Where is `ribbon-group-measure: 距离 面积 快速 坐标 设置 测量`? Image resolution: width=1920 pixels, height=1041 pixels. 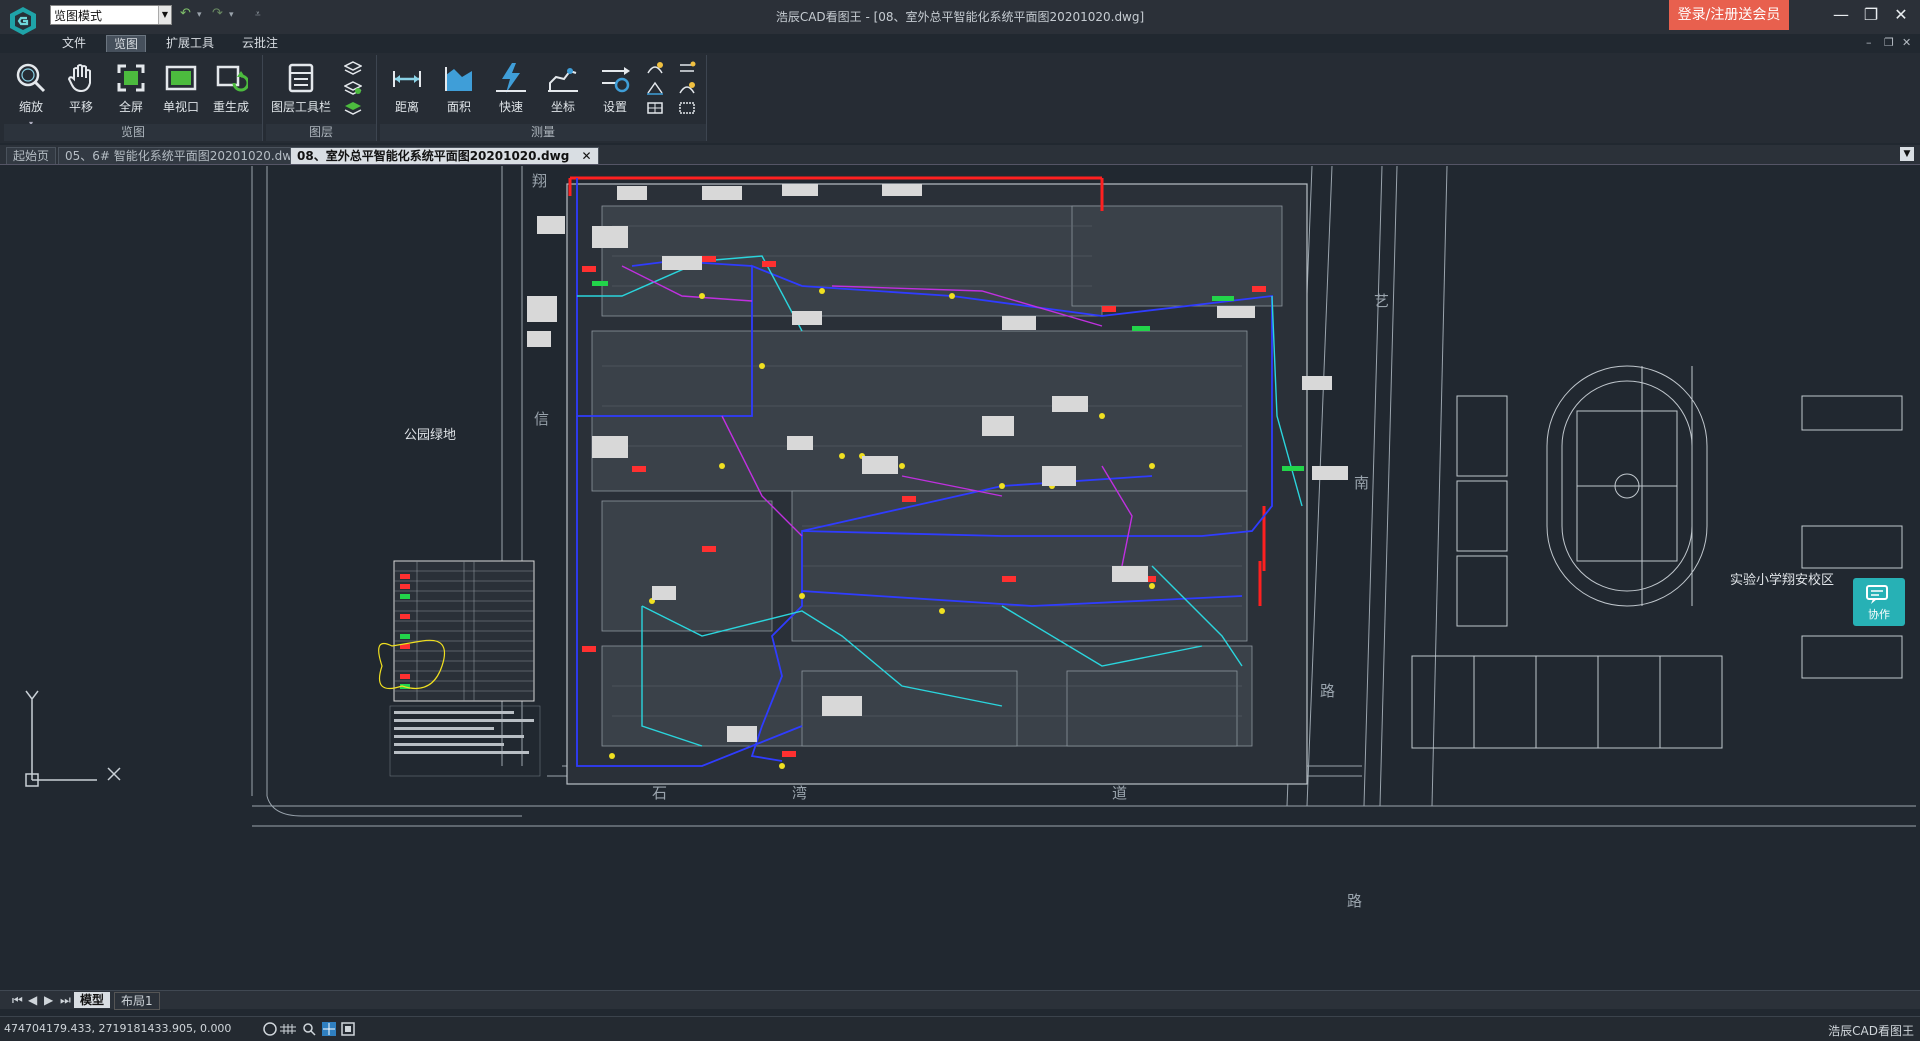
ribbon-group-measure: 距离 面积 快速 坐标 设置 测量 is located at coordinates (543, 98).